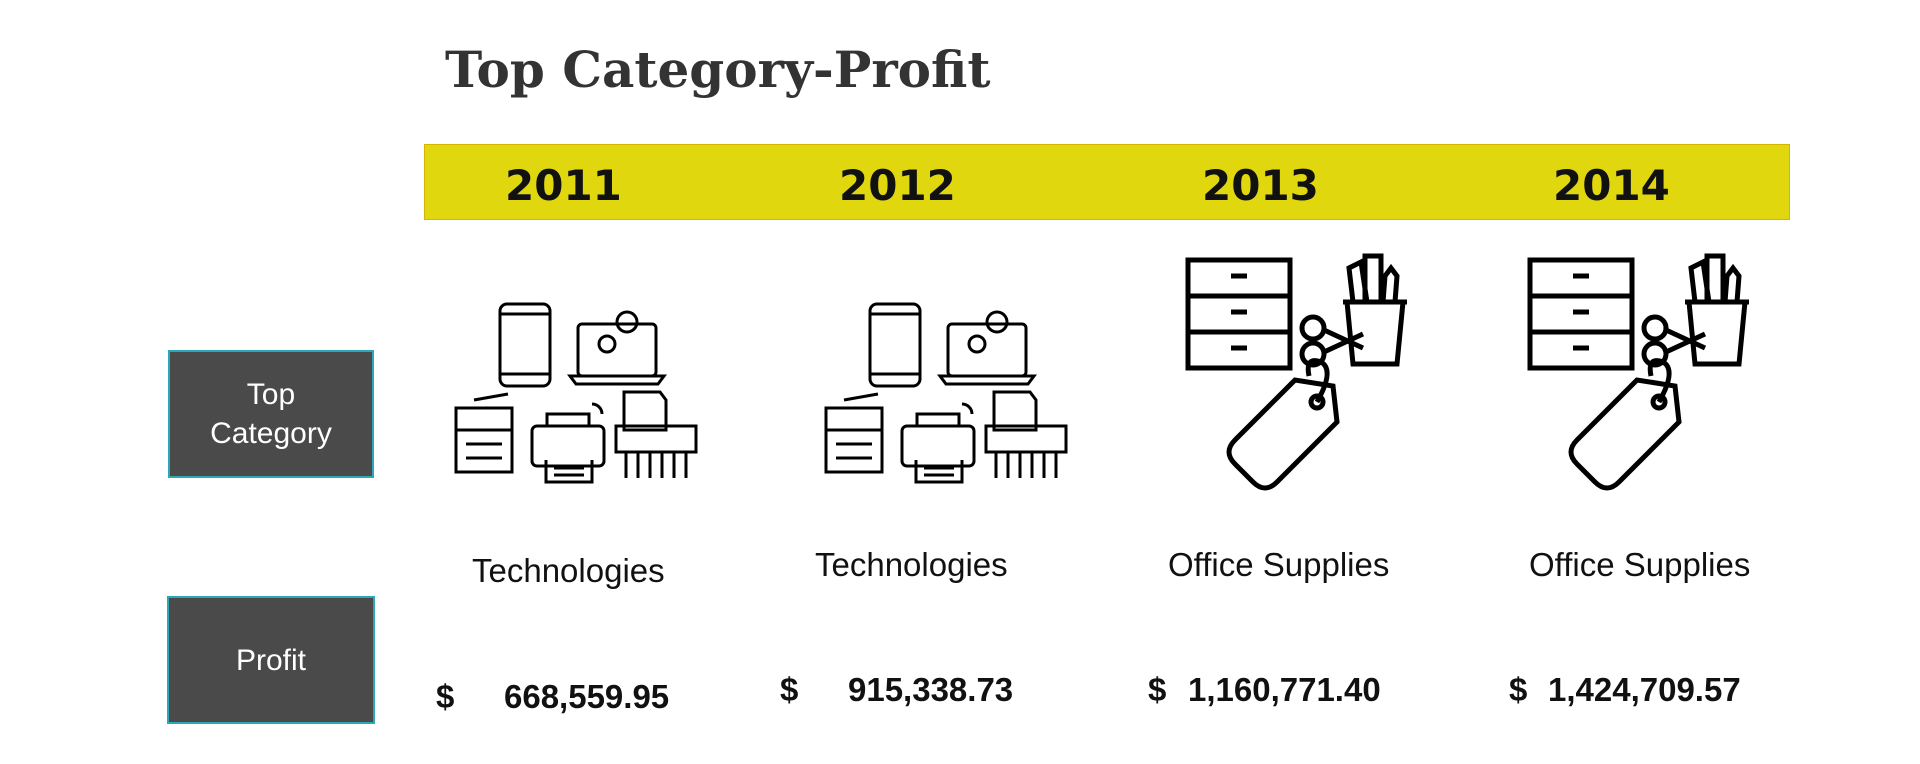 This screenshot has height=764, width=1920. What do you see at coordinates (1279, 564) in the screenshot?
I see `category-2013: Office Supplies` at bounding box center [1279, 564].